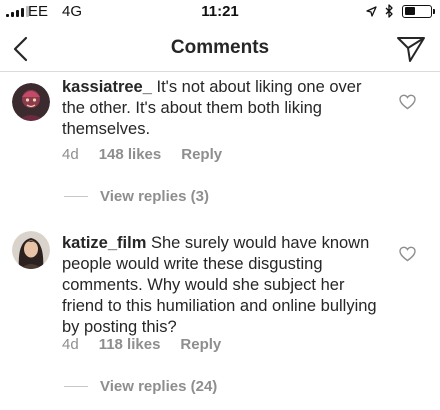 The image size is (440, 410). I want to click on view-replies-label: View replies (24), so click(159, 386).